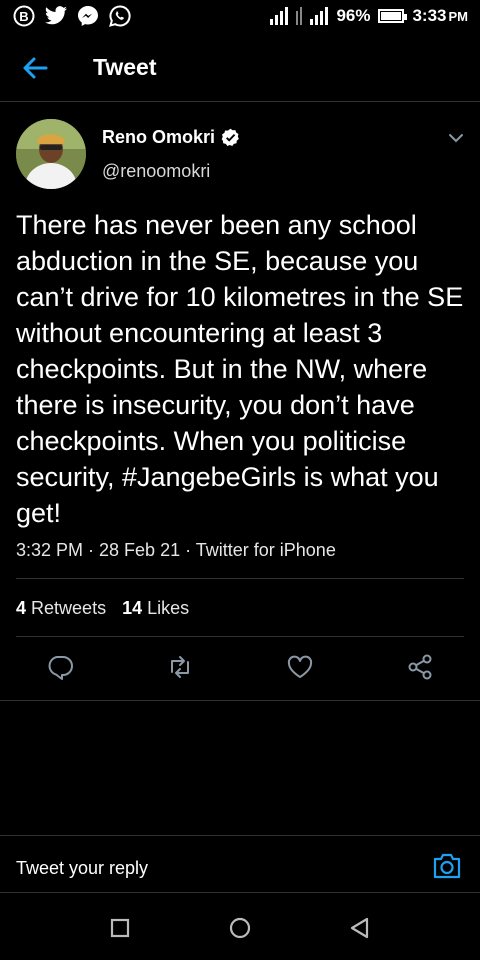 The image size is (480, 960). I want to click on back-button, so click(36, 68).